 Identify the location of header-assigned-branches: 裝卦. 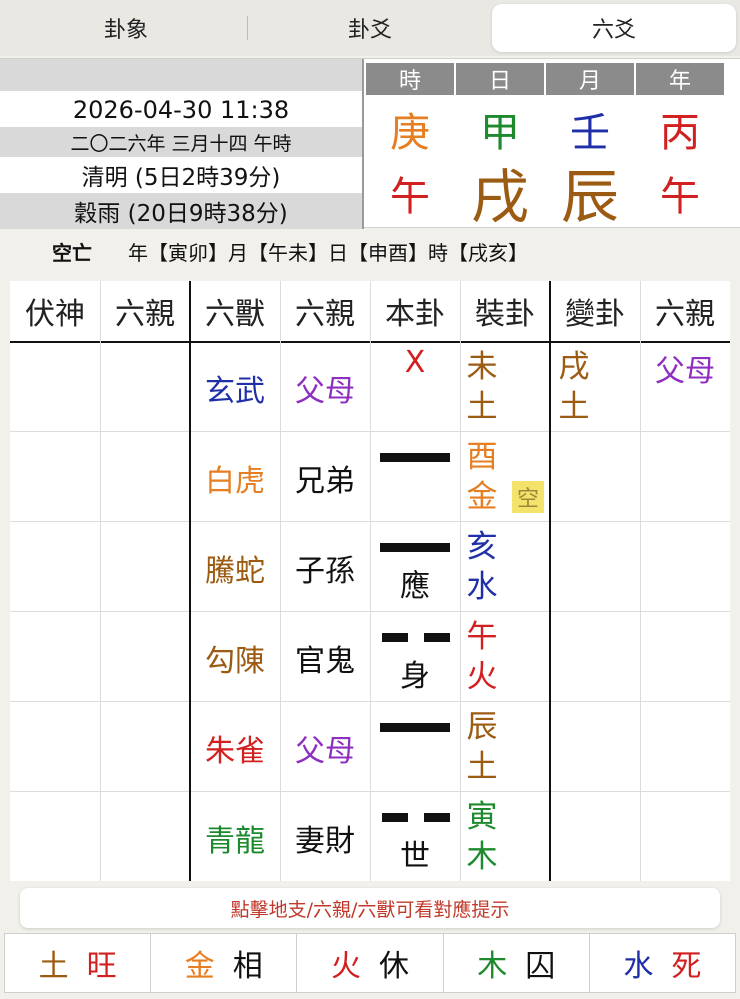
(505, 314).